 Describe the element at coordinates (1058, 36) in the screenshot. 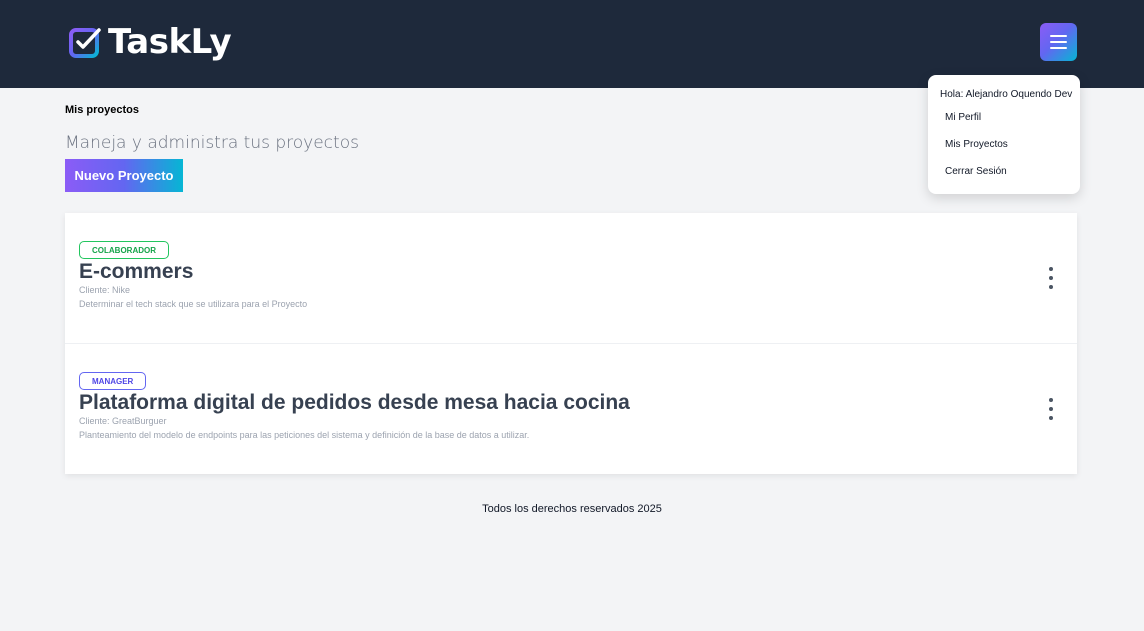

I see `hamburger-icon` at that location.